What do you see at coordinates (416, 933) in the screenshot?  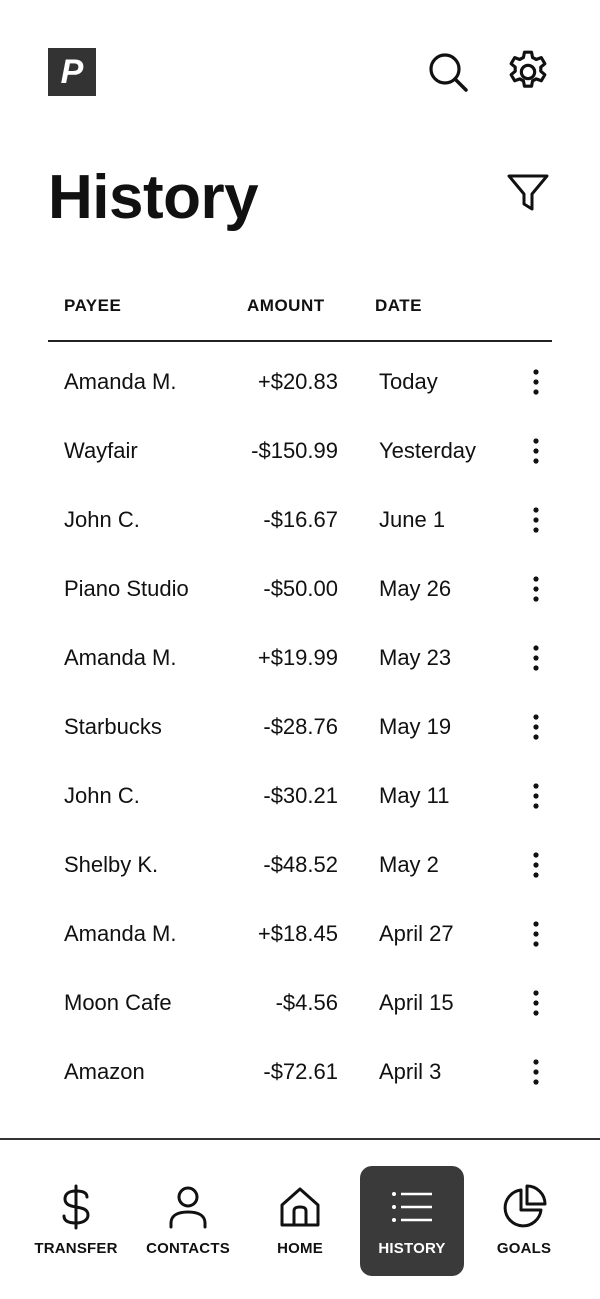 I see `date-cell: April 27` at bounding box center [416, 933].